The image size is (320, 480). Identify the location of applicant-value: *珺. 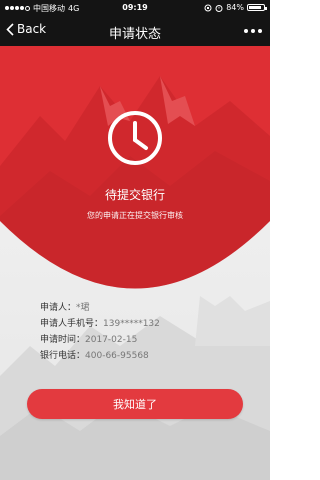
(83, 308).